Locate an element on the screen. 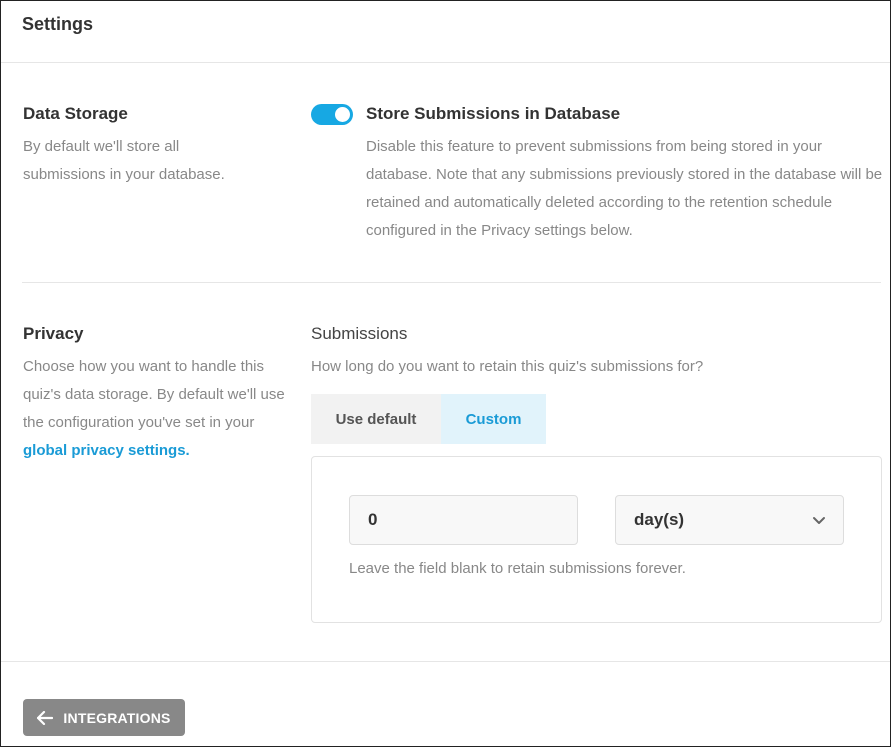 This screenshot has height=747, width=891. submissions-title: Submissions is located at coordinates (359, 333).